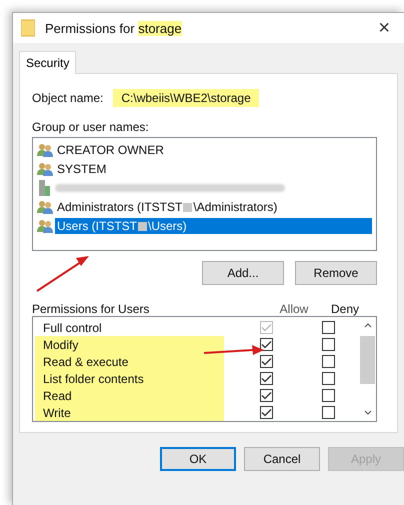 This screenshot has height=505, width=404. Describe the element at coordinates (86, 361) in the screenshot. I see `permission-name: Read & execute` at that location.